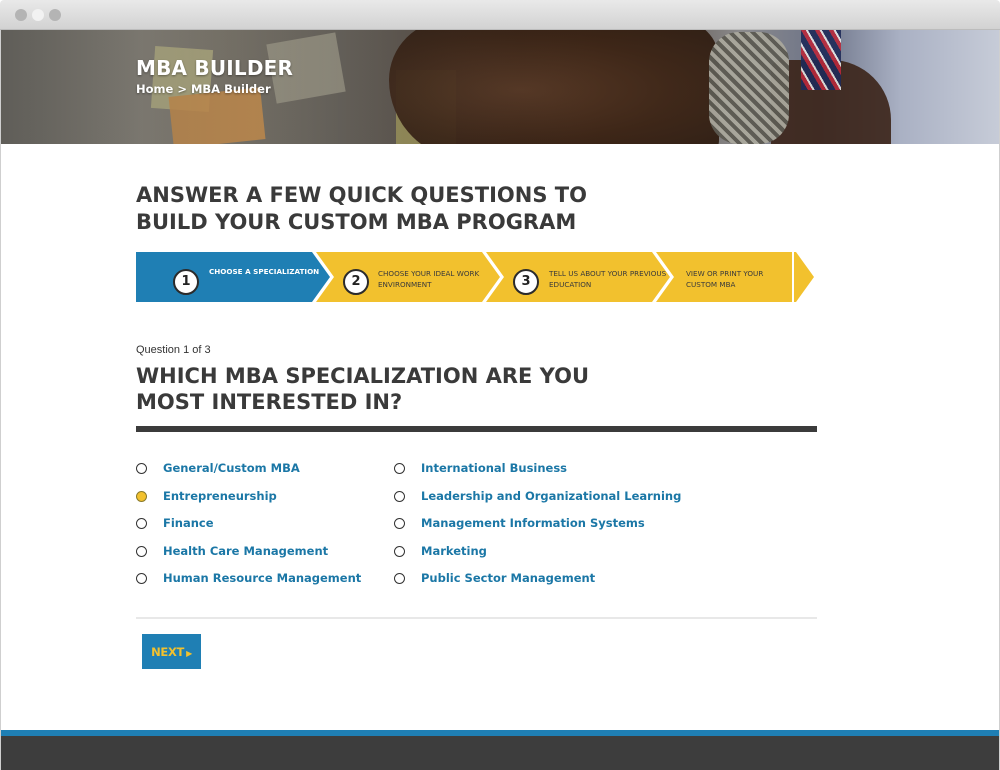  What do you see at coordinates (227, 277) in the screenshot?
I see `step-1: 1 CHOOSE A SPECIALIZATION` at bounding box center [227, 277].